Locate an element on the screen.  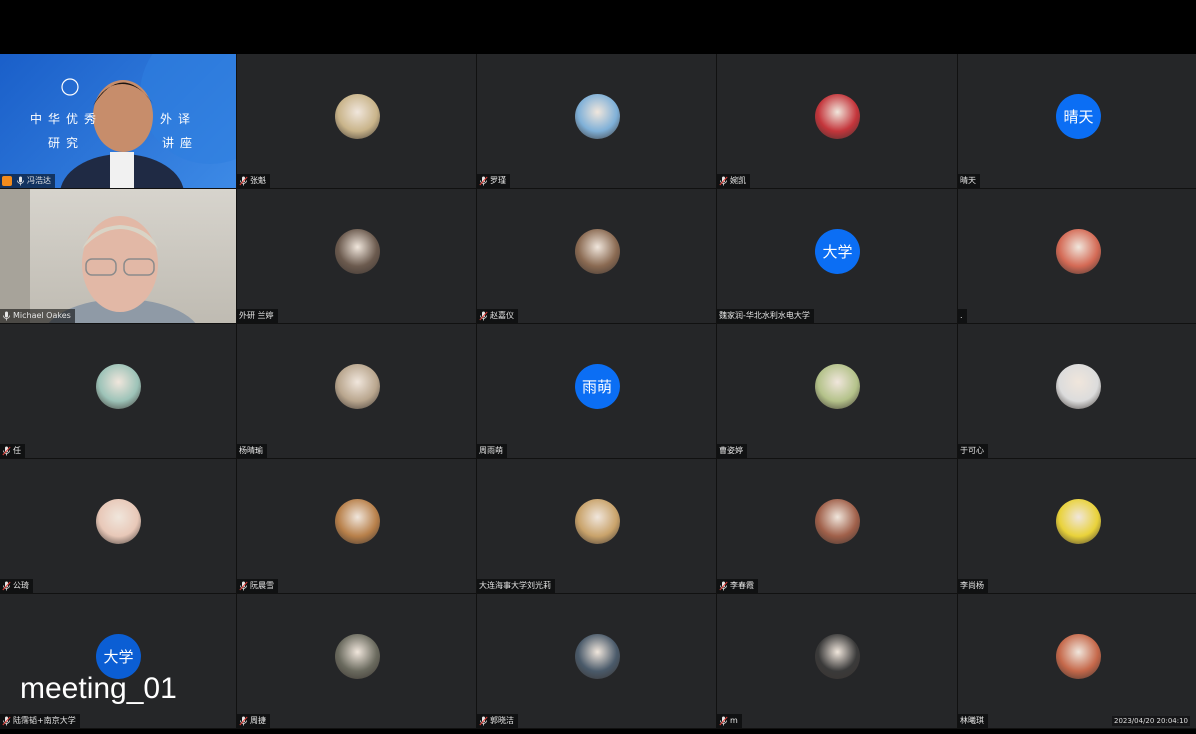
participant-tile: 李春霞 is located at coordinates (837, 526).